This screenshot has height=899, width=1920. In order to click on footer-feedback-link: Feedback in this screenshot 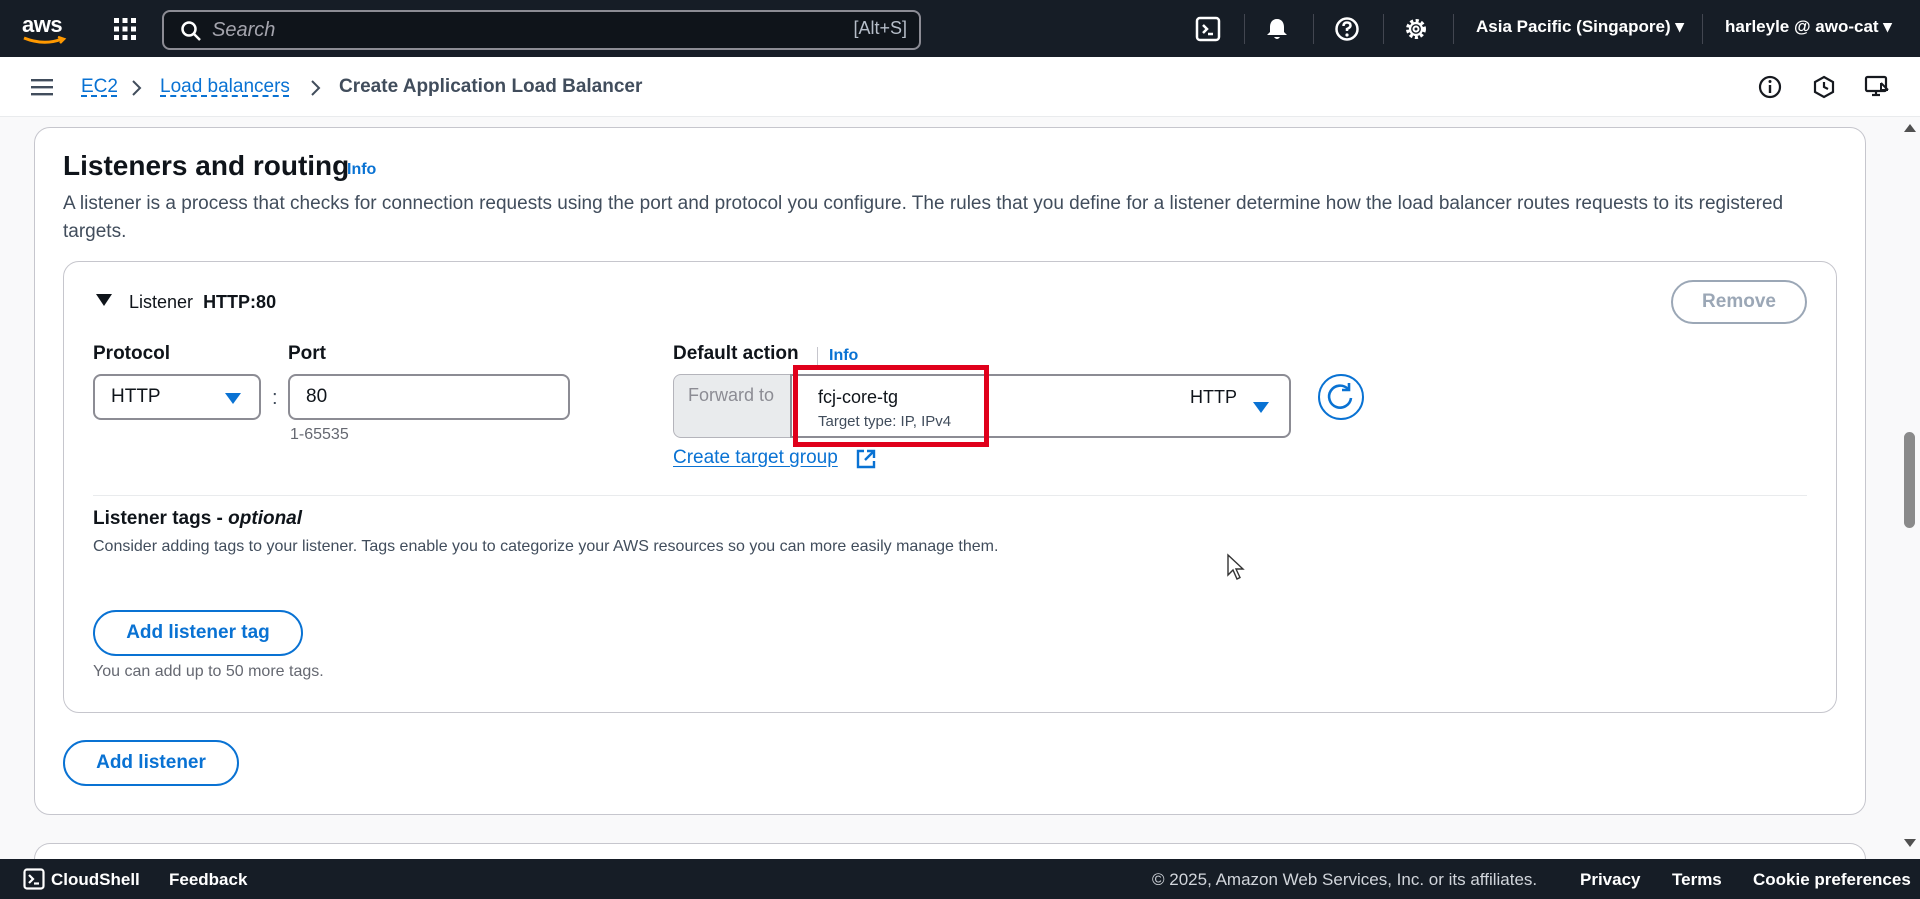, I will do `click(208, 880)`.